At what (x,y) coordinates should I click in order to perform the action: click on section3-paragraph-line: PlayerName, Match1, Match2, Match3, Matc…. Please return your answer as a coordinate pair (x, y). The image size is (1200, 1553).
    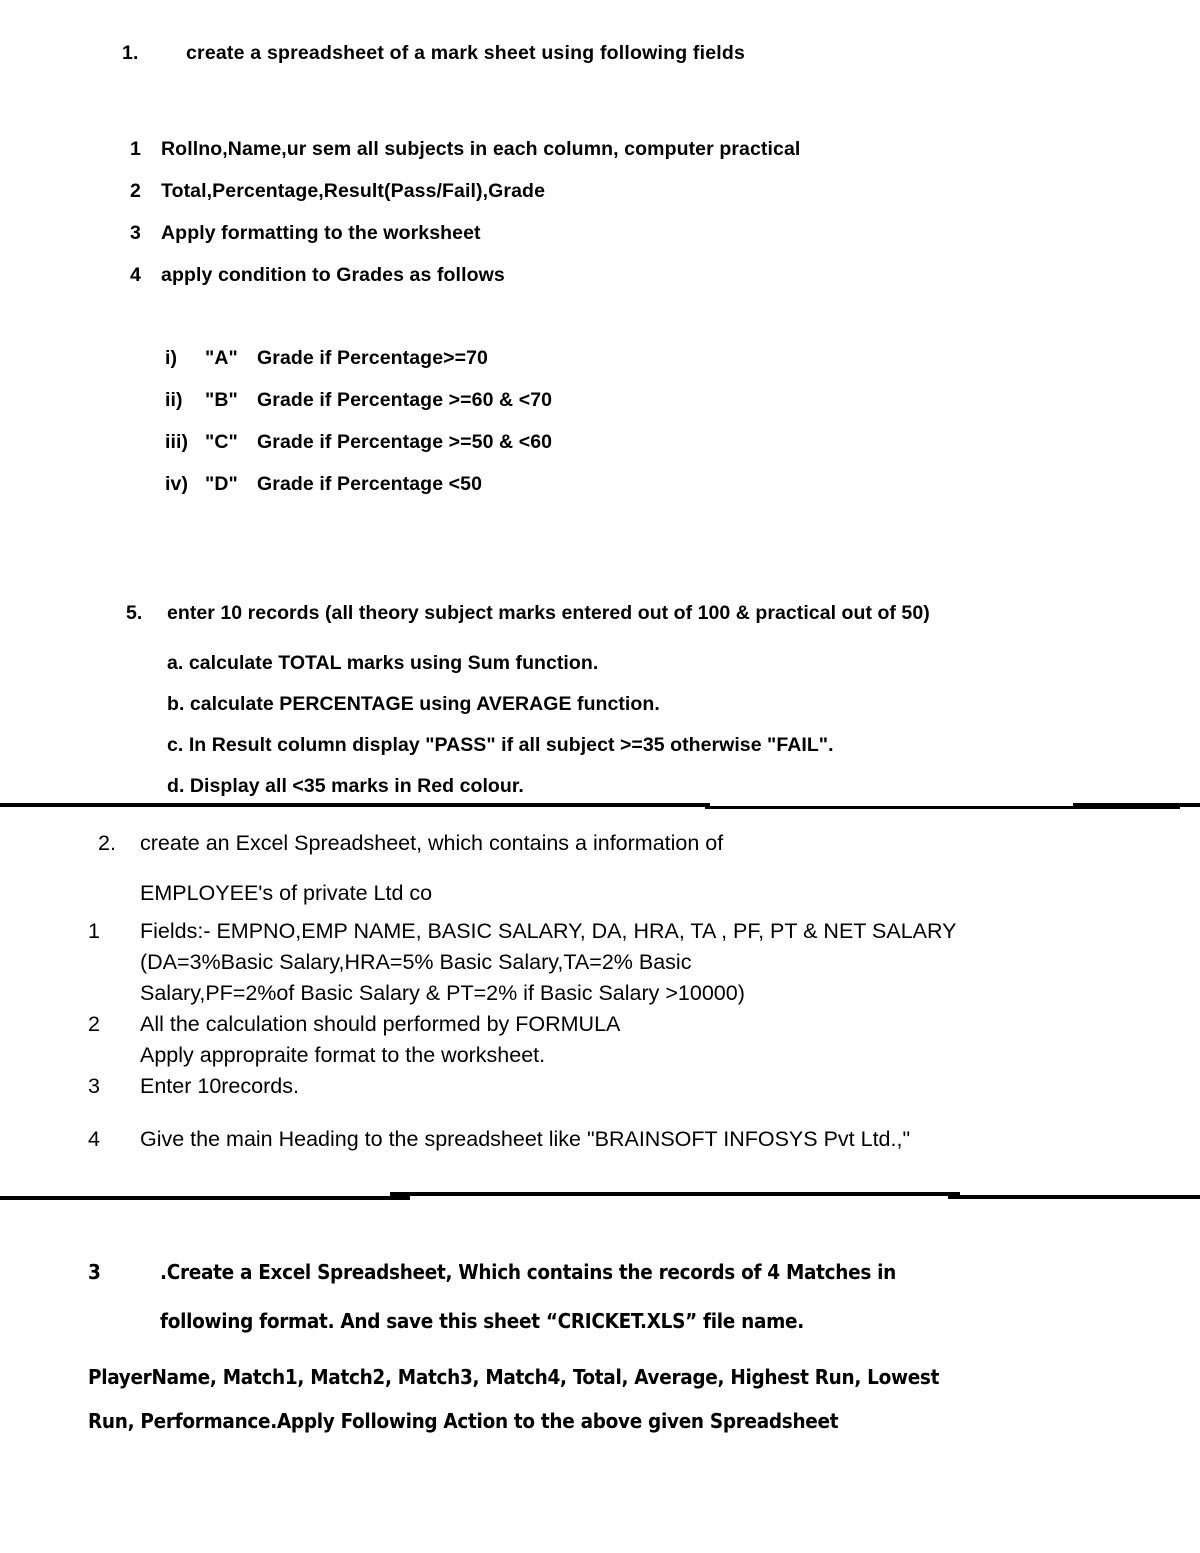
    Looking at the image, I should click on (514, 1377).